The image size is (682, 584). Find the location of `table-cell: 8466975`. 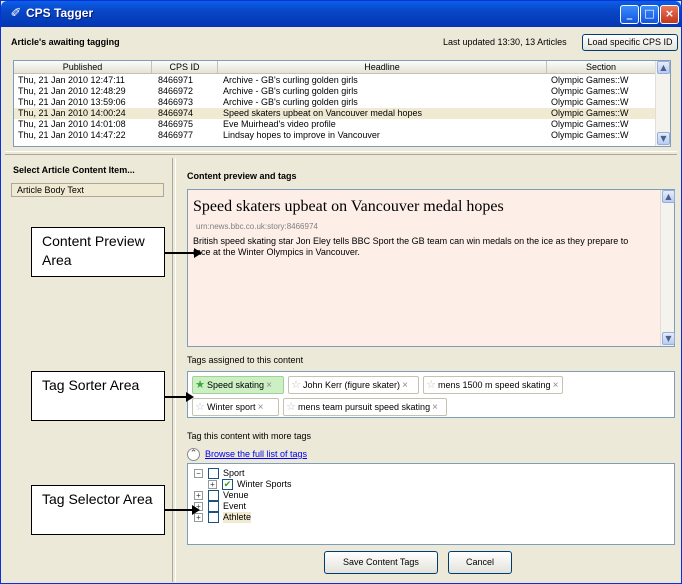

table-cell: 8466975 is located at coordinates (176, 124).